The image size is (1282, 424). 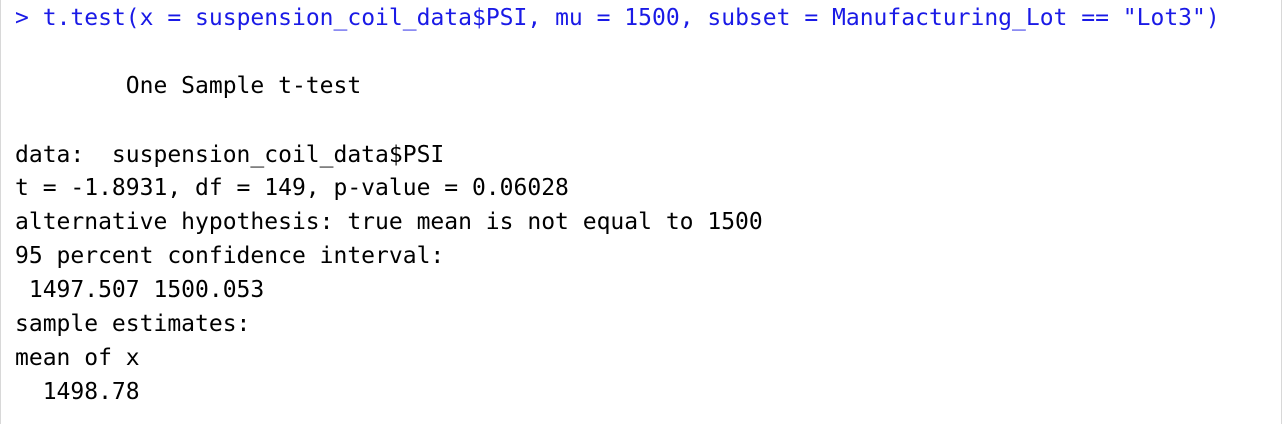 I want to click on stats-line: t = -1.8931, df = 149, p-value = 0.06028, so click(x=292, y=188).